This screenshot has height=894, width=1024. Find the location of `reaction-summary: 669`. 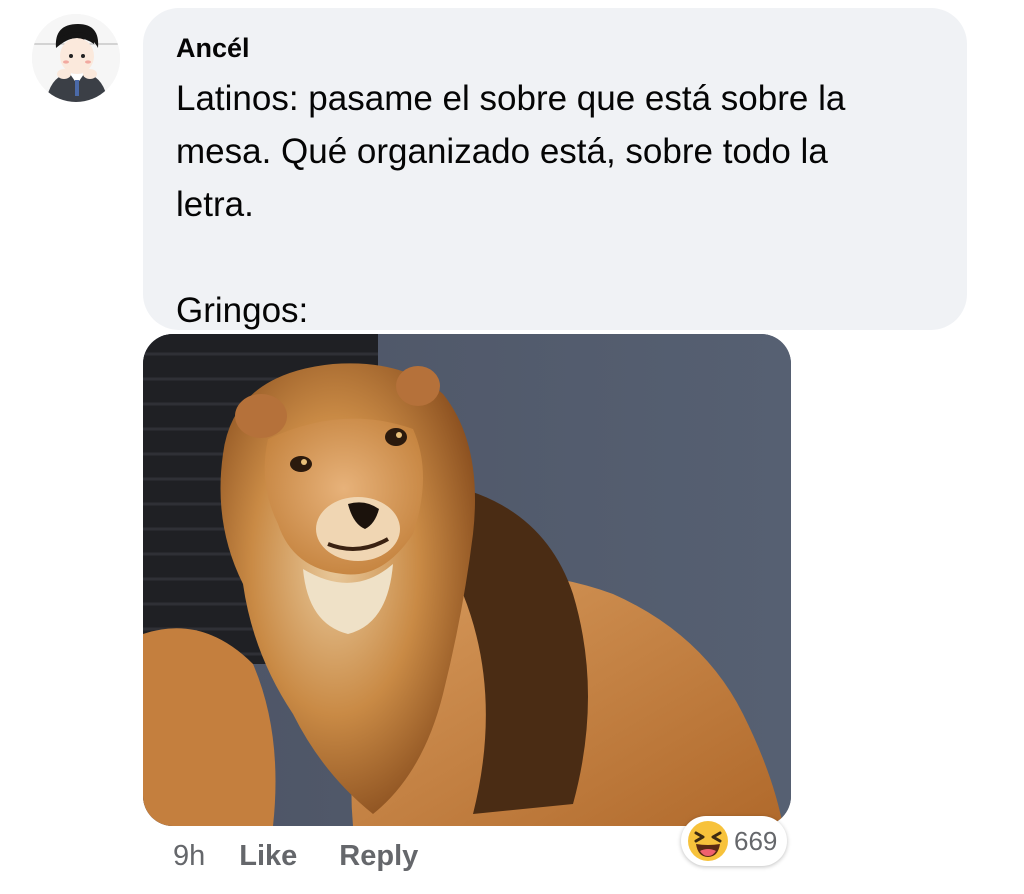

reaction-summary: 669 is located at coordinates (734, 841).